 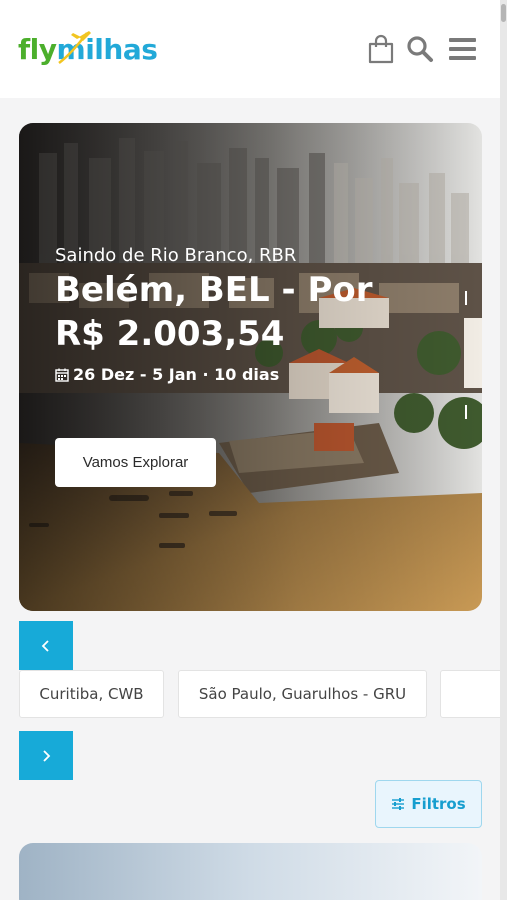 I want to click on filters-button: Filtros, so click(x=428, y=804).